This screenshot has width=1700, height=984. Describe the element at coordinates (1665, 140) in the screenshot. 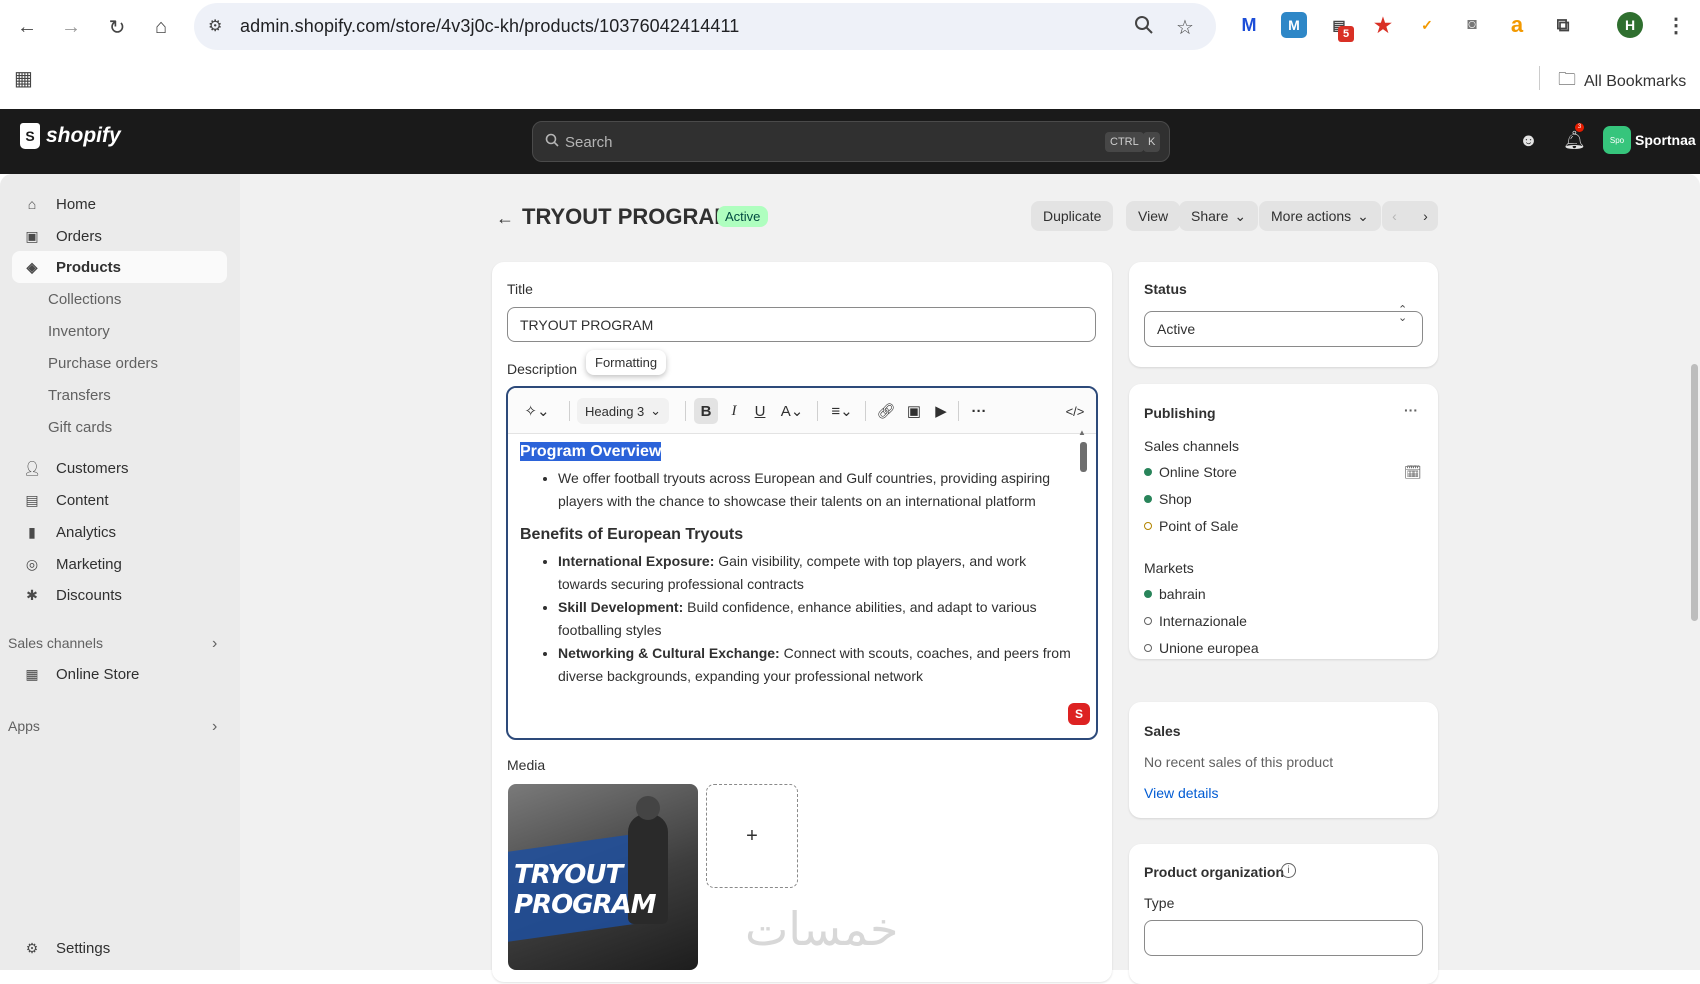

I see `store-name: Sportnaa` at that location.